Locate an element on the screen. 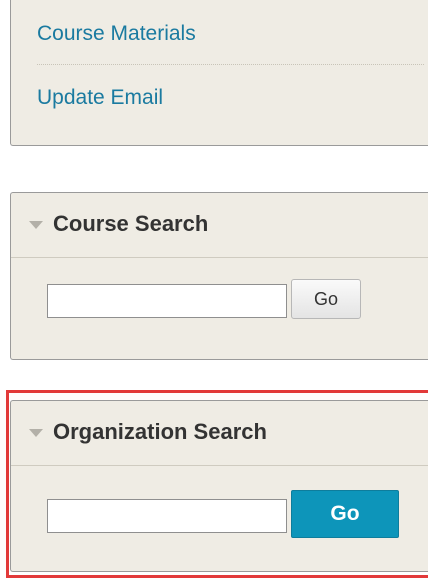 The height and width of the screenshot is (582, 428). organization-search-input is located at coordinates (167, 516).